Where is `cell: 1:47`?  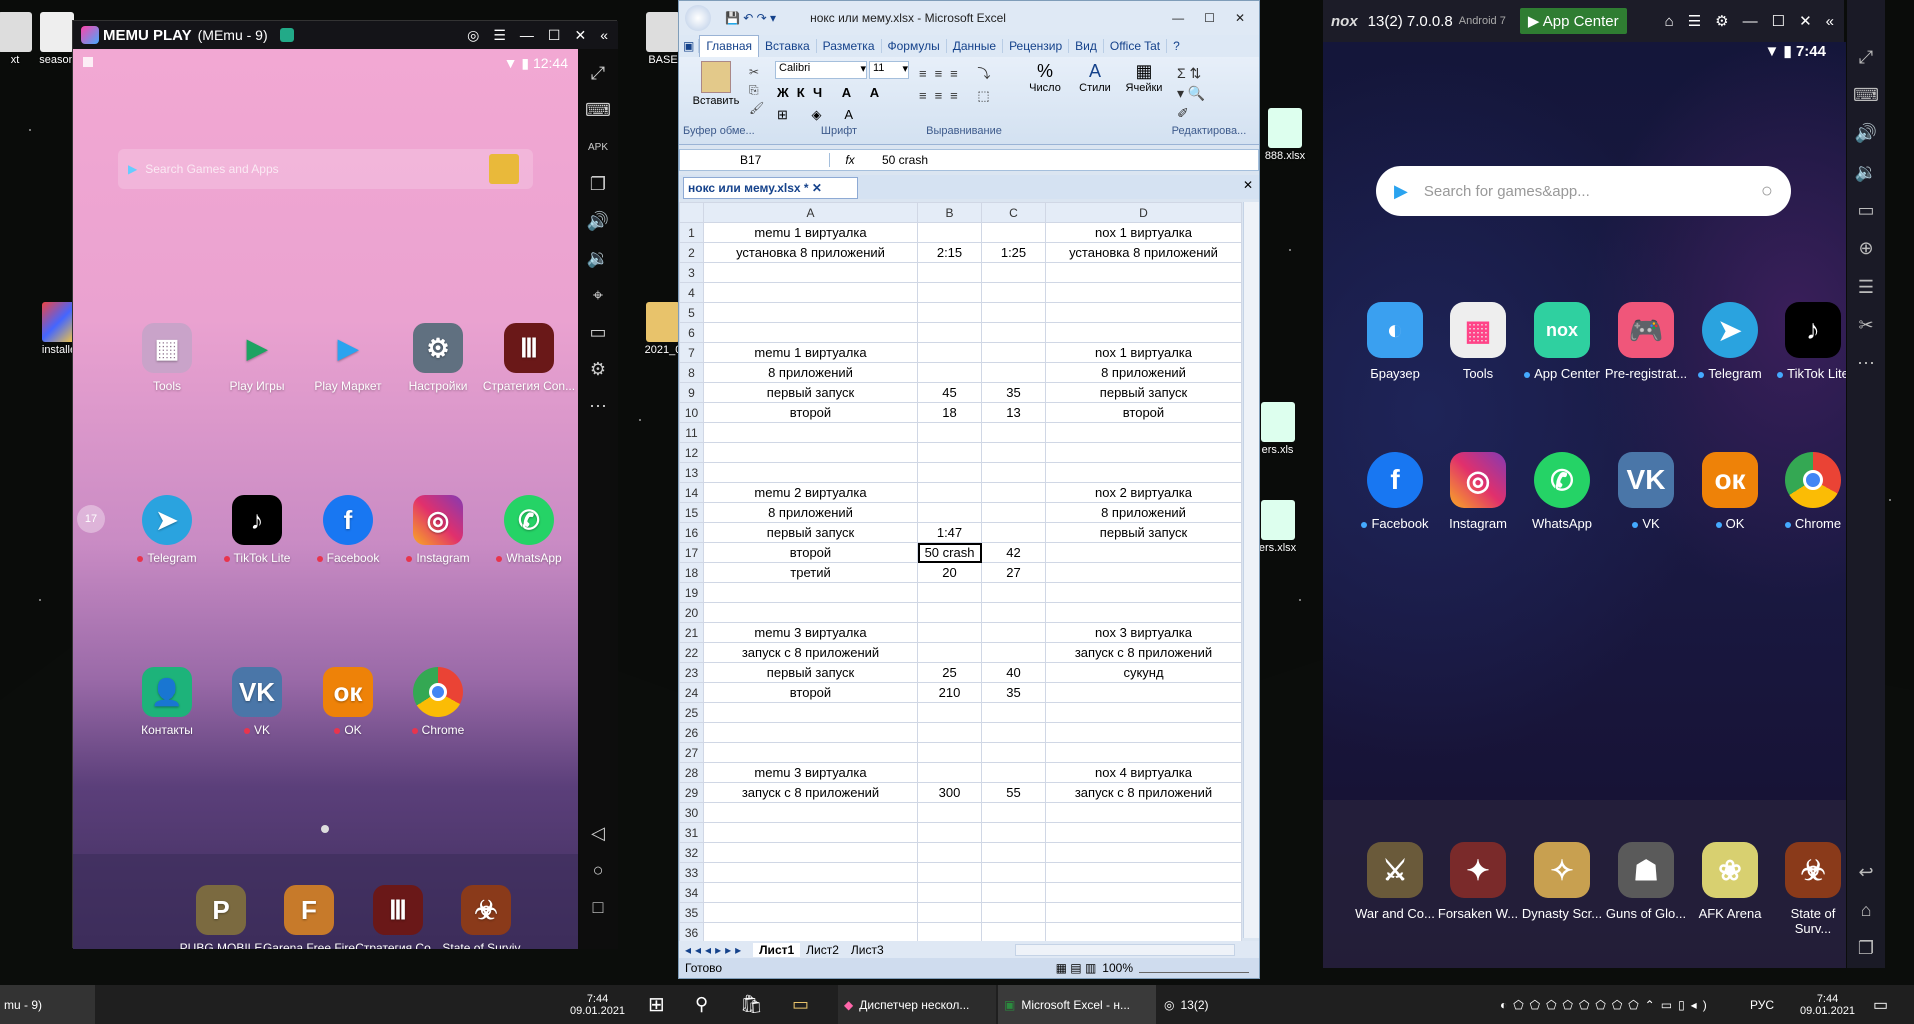
cell: 1:47 is located at coordinates (949, 532).